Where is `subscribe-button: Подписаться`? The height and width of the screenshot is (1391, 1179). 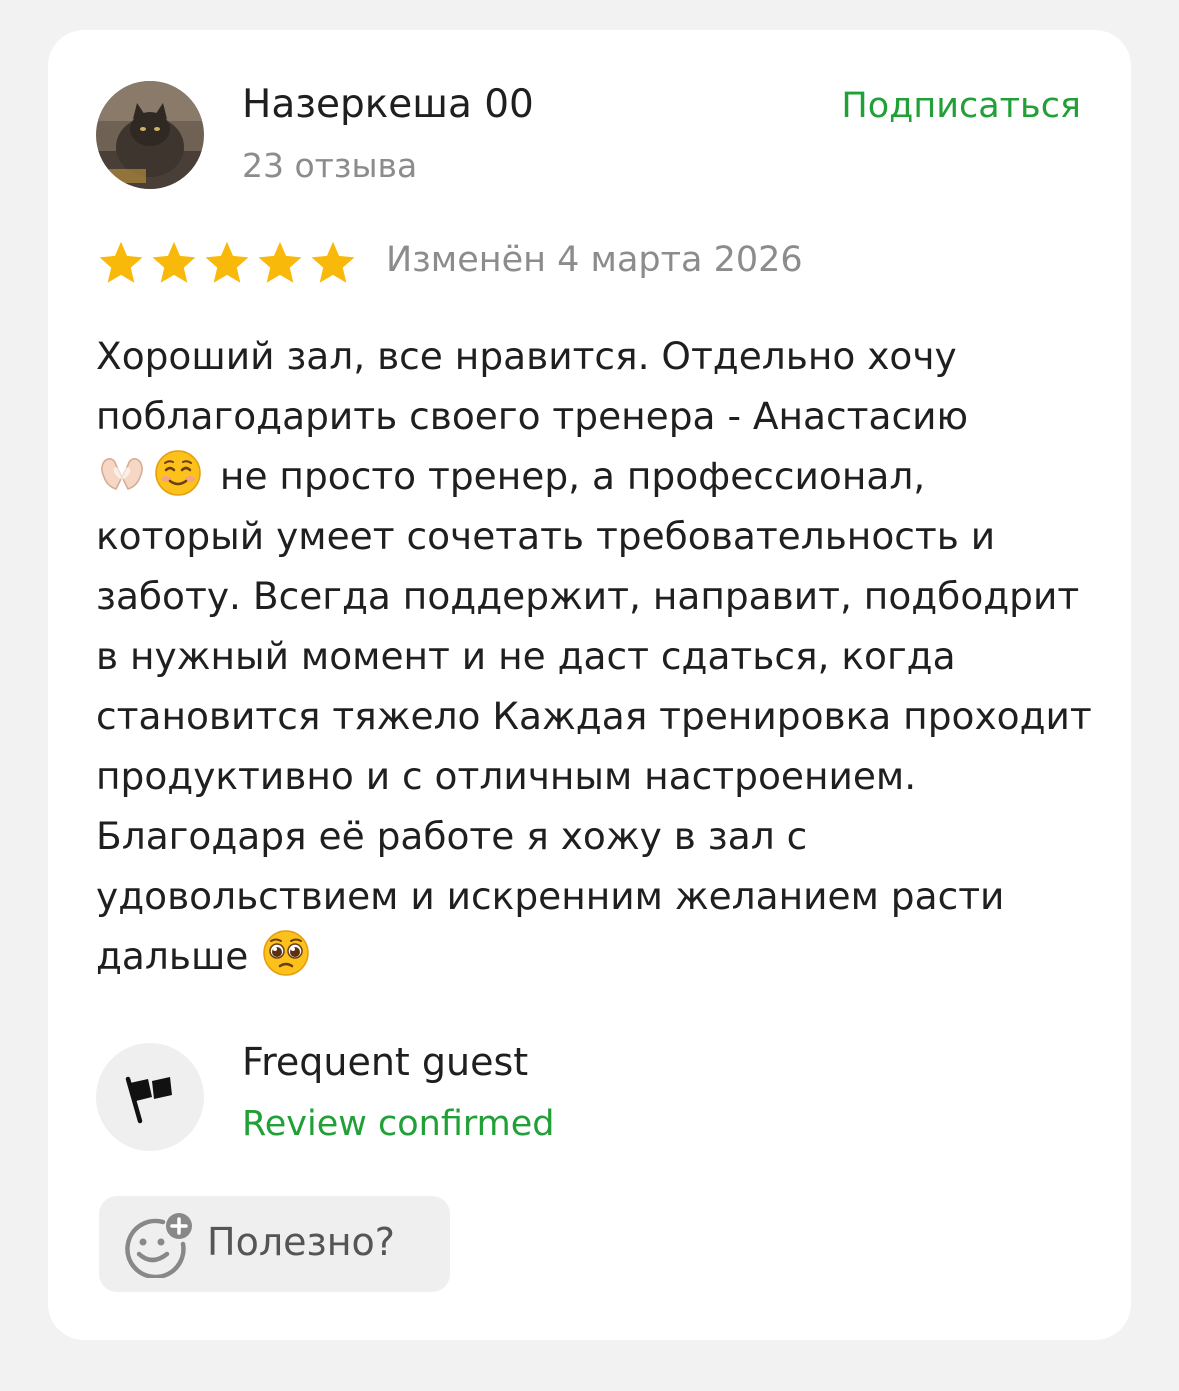
subscribe-button: Подписаться is located at coordinates (961, 106).